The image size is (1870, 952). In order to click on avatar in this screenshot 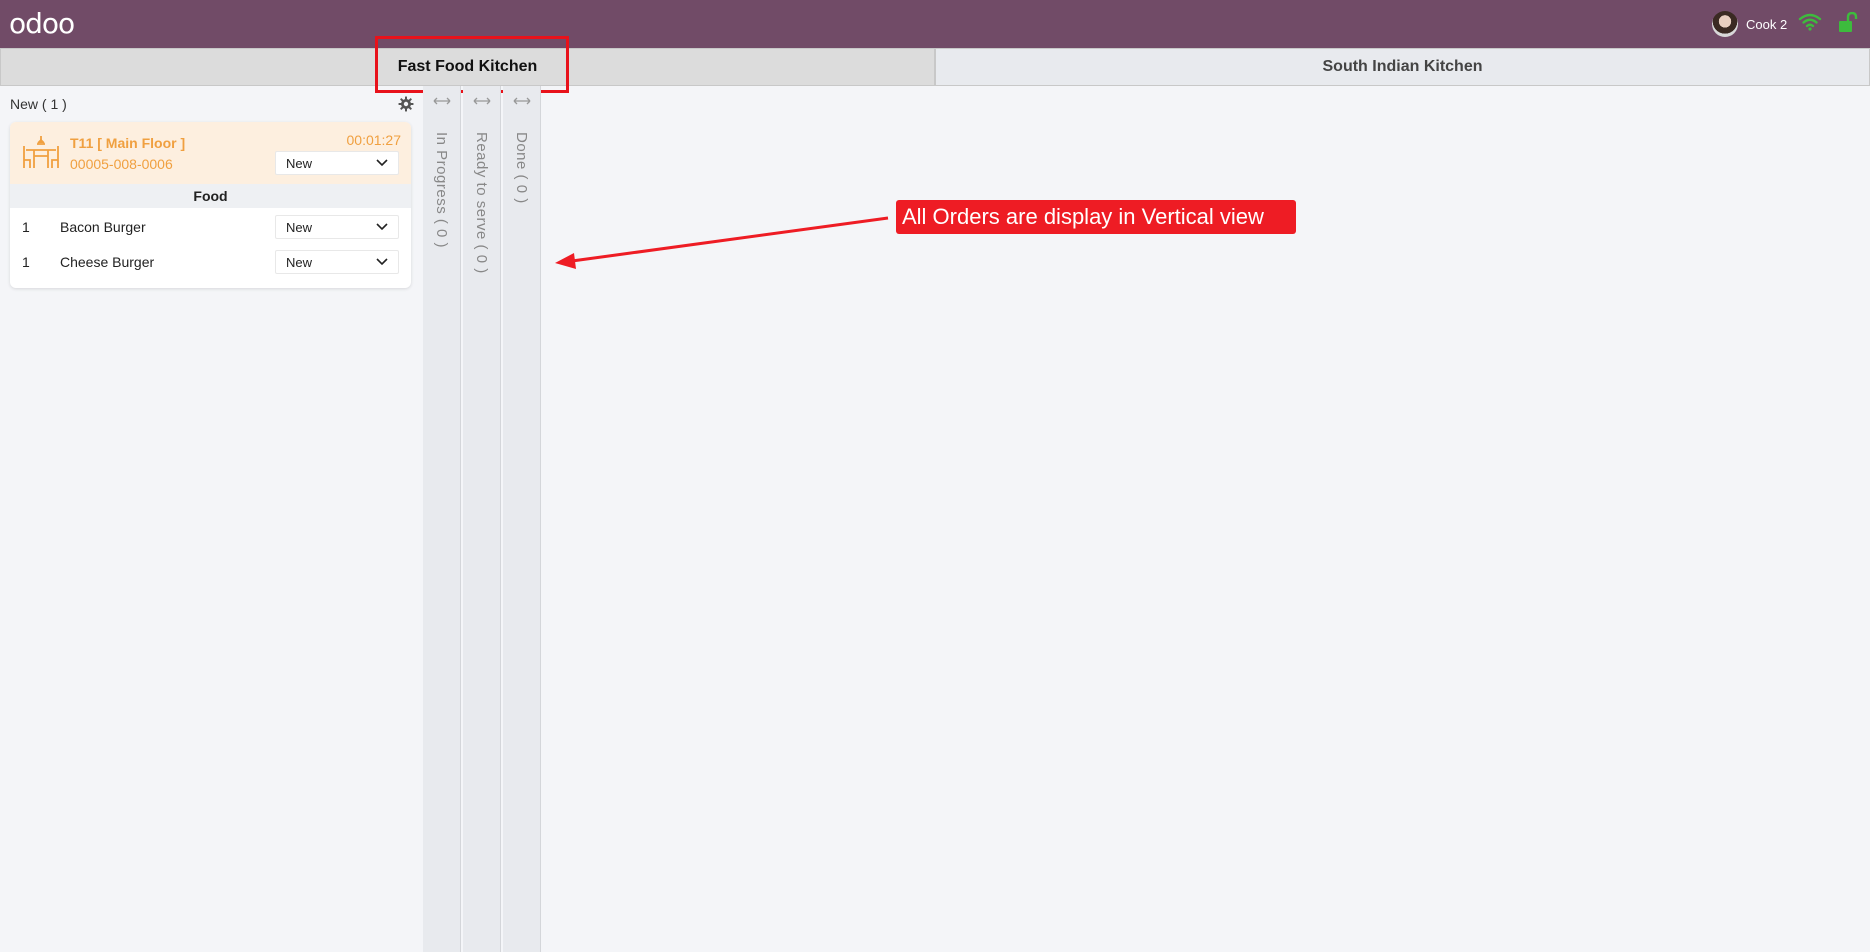, I will do `click(1725, 24)`.